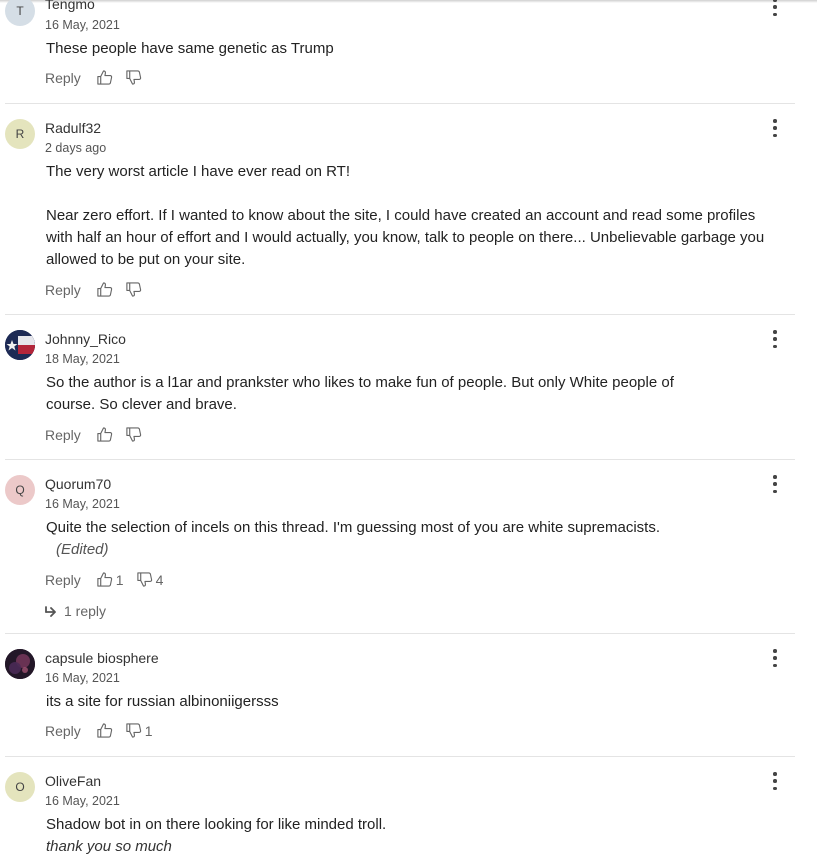 The width and height of the screenshot is (817, 855). I want to click on flag-avatar-icon, so click(20, 345).